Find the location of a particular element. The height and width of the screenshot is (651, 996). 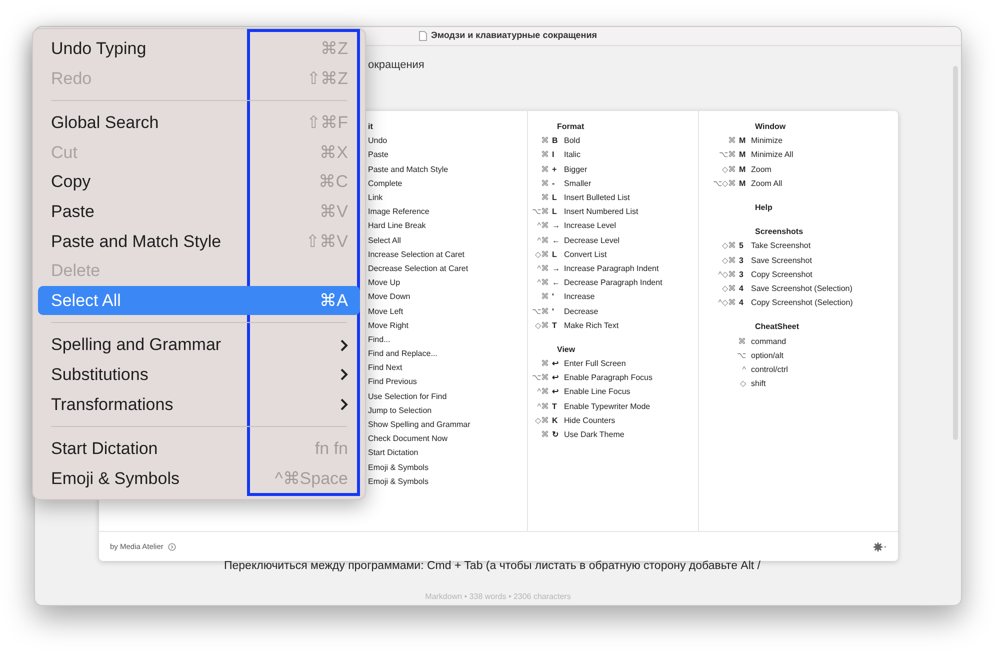

shortcut-label: Find Previous is located at coordinates (392, 382).